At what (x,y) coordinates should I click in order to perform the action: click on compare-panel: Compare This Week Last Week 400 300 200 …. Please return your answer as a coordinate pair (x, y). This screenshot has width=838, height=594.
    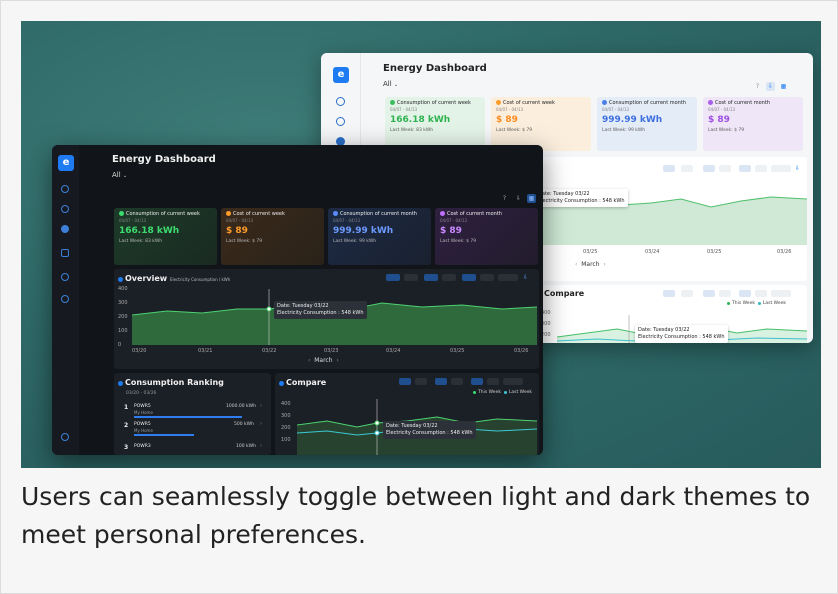
    Looking at the image, I should click on (407, 414).